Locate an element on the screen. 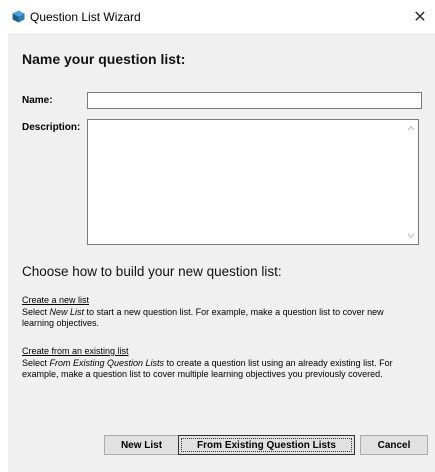 Image resolution: width=435 pixels, height=472 pixels. name-label: Name: is located at coordinates (37, 100).